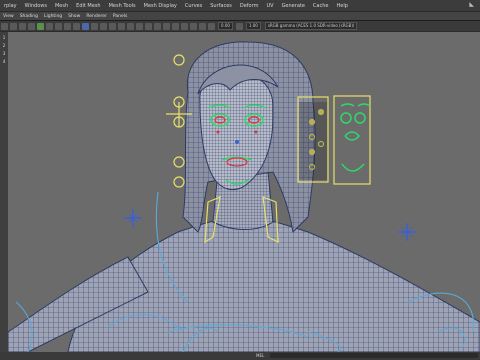  Describe the element at coordinates (211, 26) in the screenshot. I see `exposure-icon` at that location.